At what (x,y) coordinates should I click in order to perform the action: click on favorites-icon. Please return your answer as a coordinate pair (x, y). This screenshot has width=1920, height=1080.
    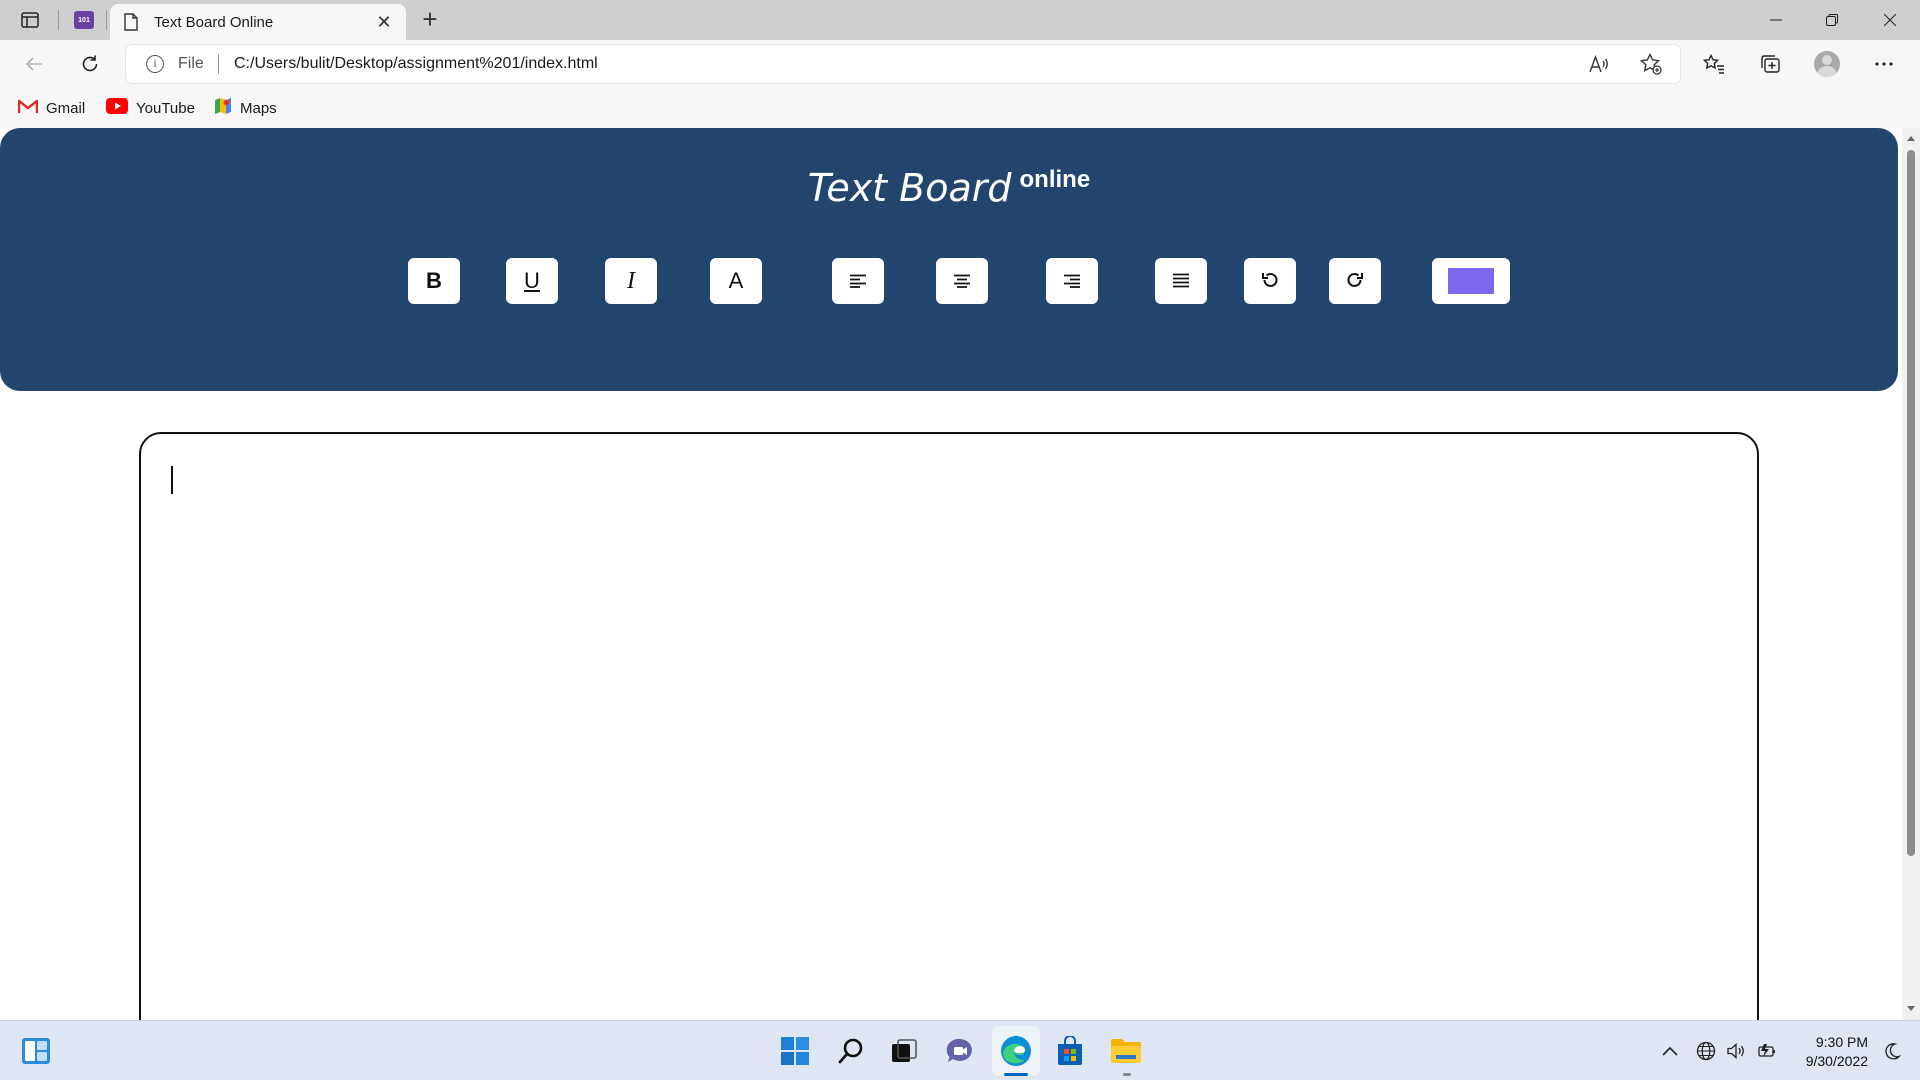
    Looking at the image, I should click on (1714, 64).